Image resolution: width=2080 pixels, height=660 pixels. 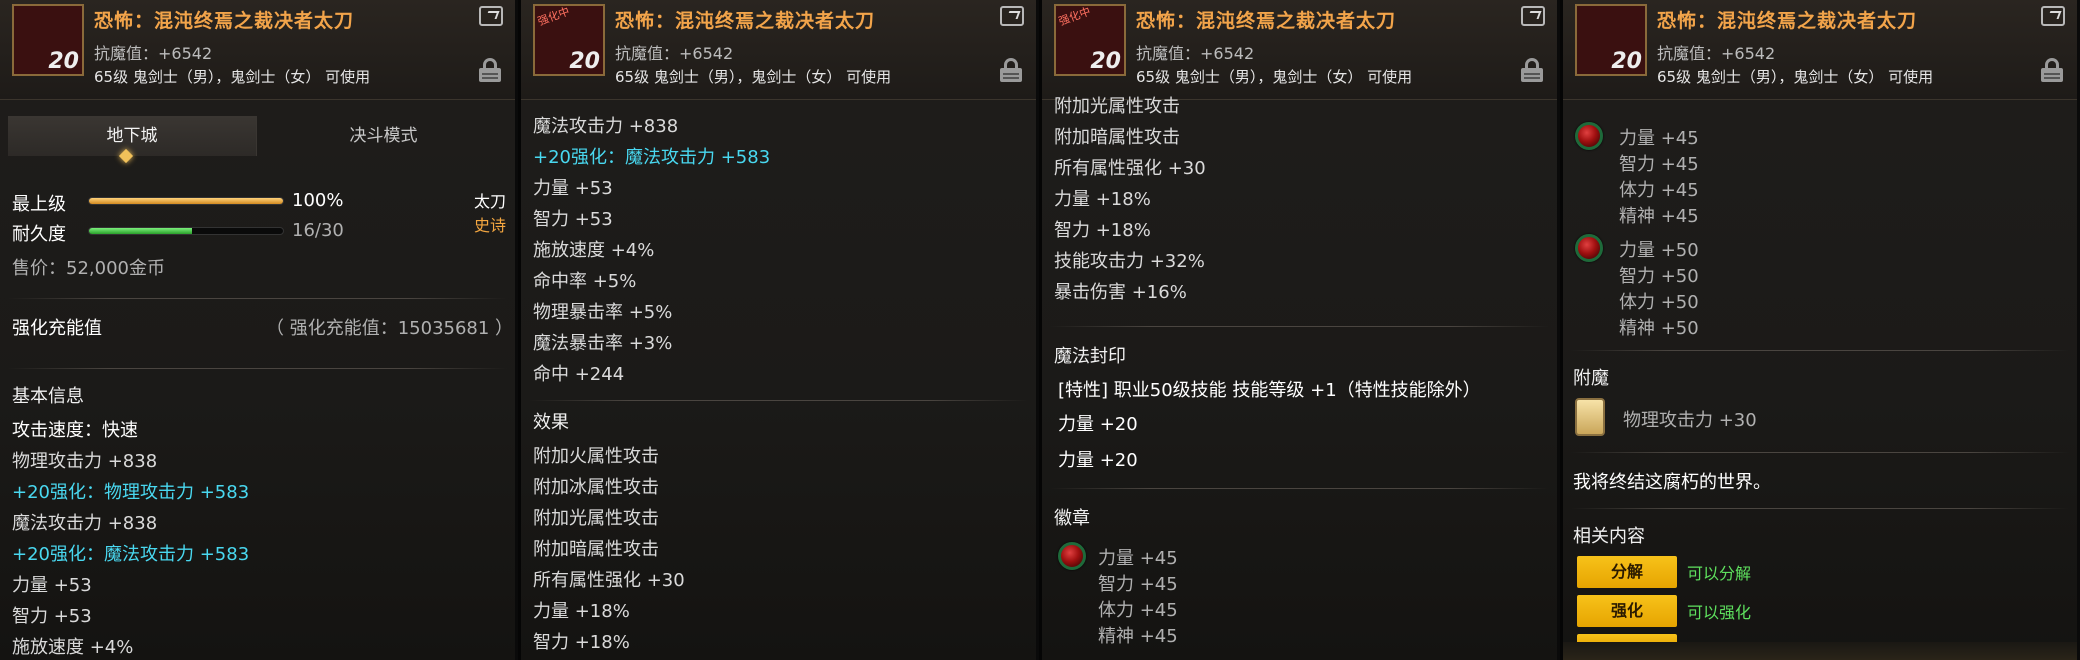 I want to click on weapon-type: 太刀, so click(x=490, y=201).